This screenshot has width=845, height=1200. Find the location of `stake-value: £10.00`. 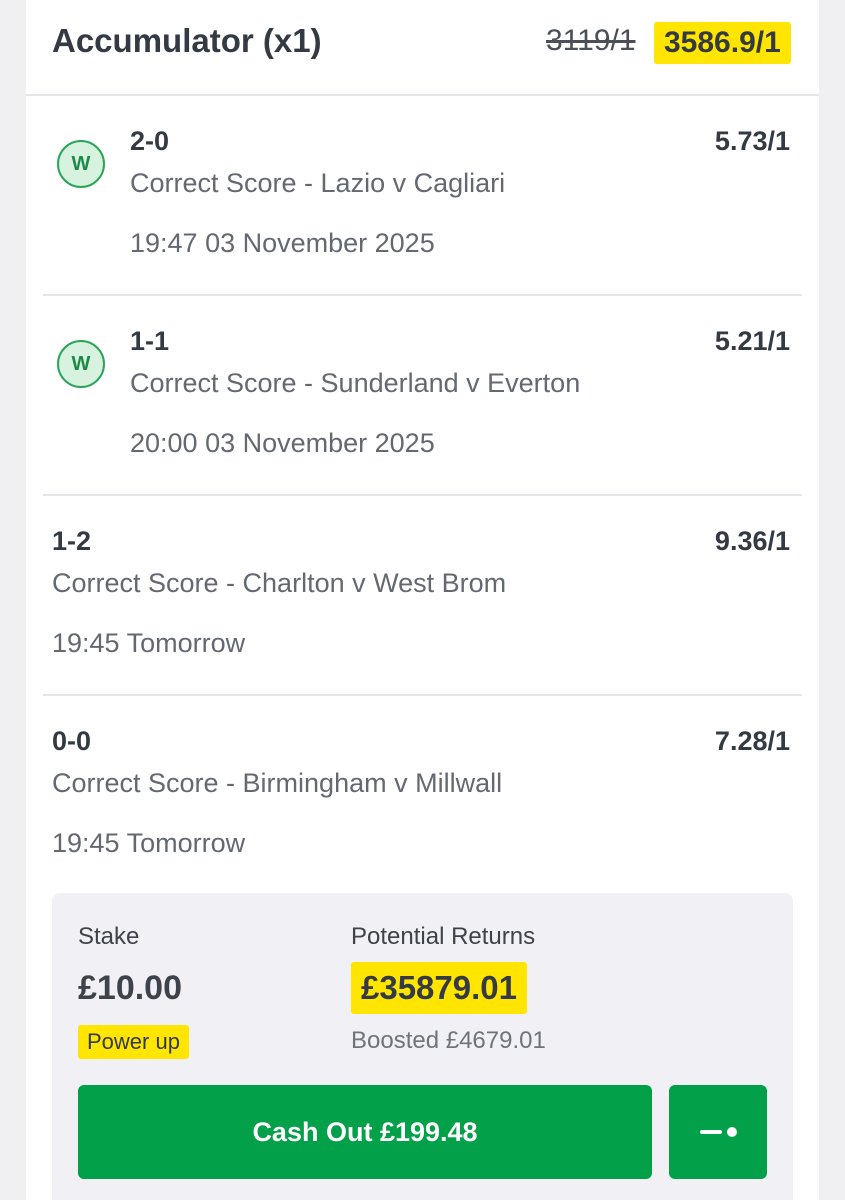

stake-value: £10.00 is located at coordinates (130, 988).